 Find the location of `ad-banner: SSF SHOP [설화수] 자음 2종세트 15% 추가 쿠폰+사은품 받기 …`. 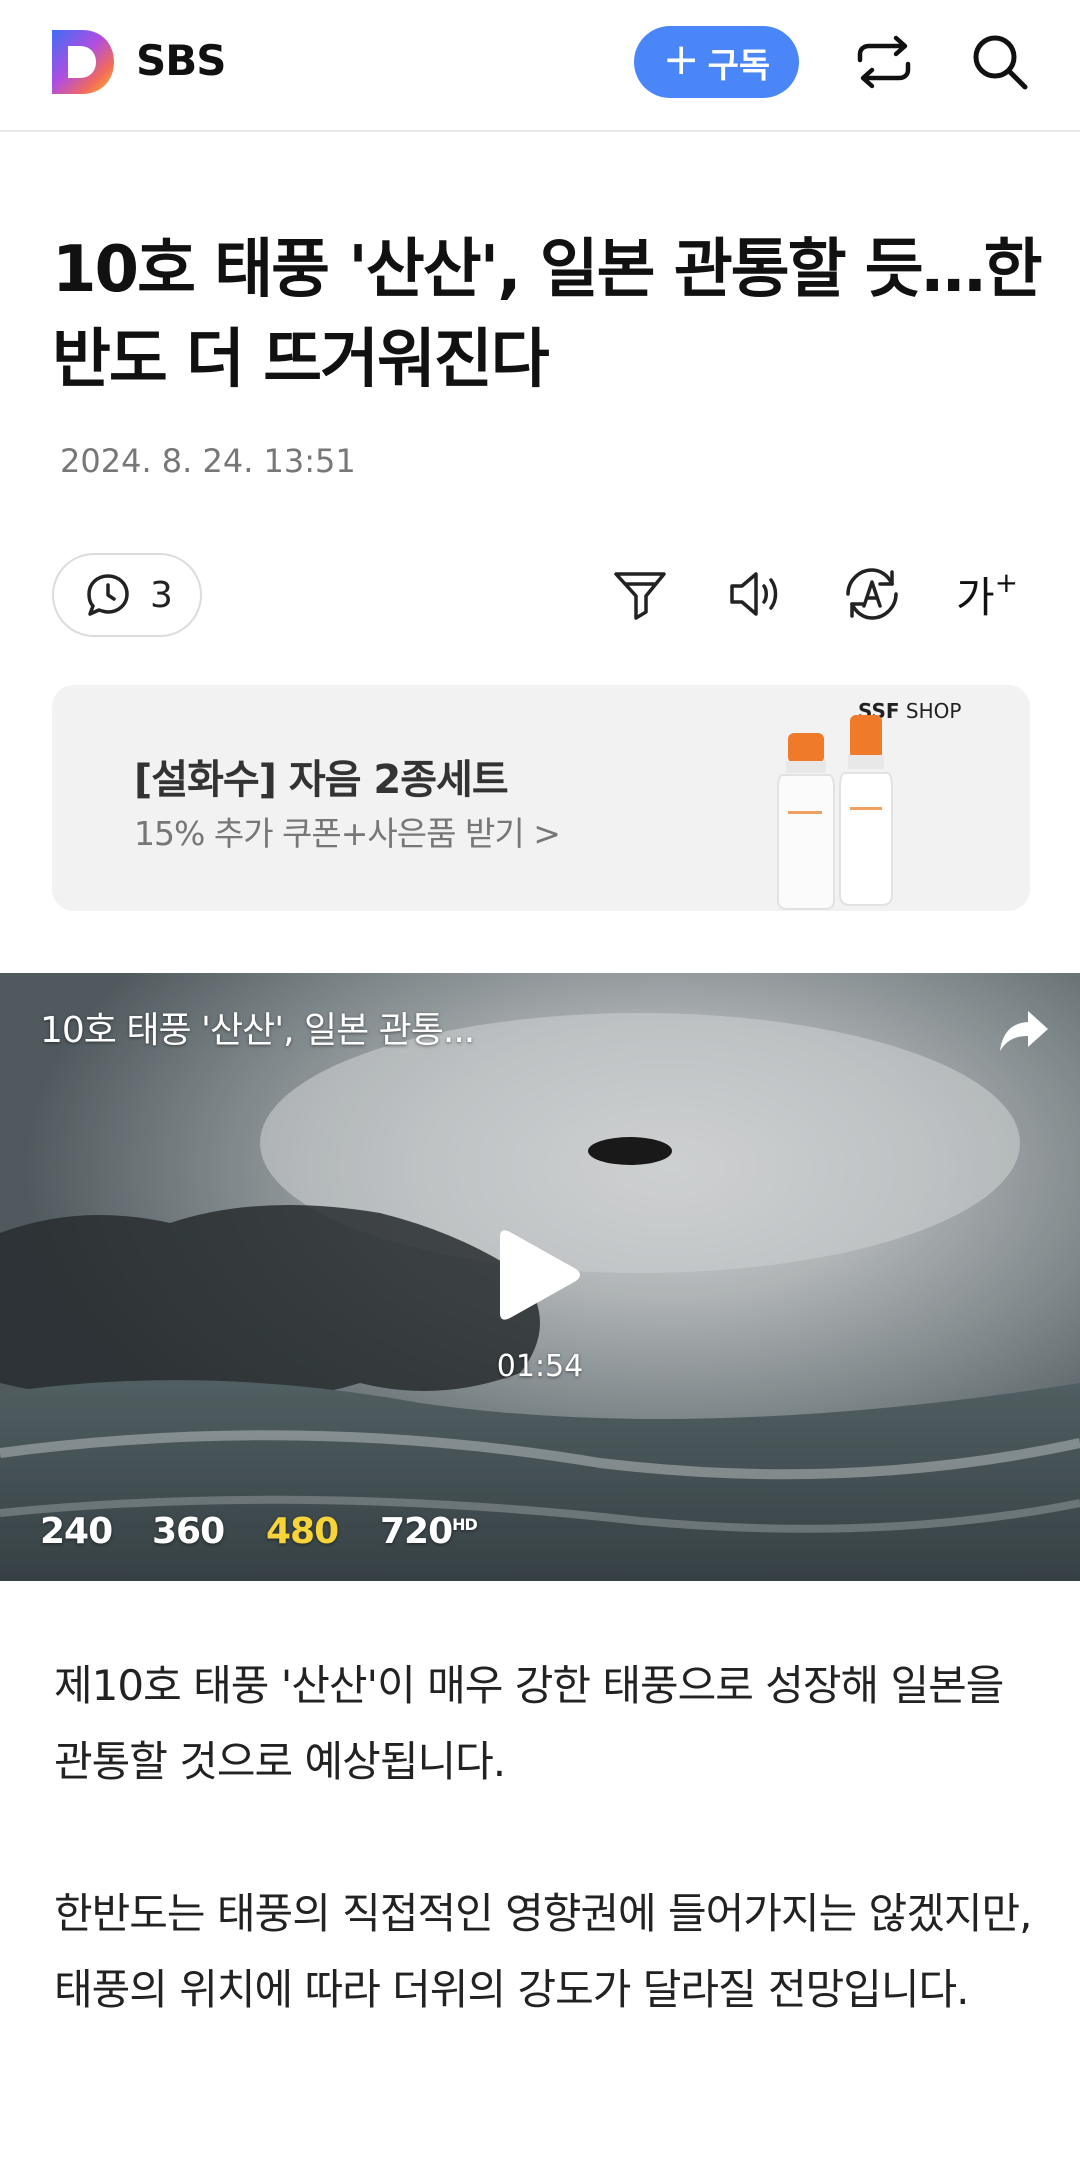

ad-banner: SSF SHOP [설화수] 자음 2종세트 15% 추가 쿠폰+사은품 받기 … is located at coordinates (541, 798).